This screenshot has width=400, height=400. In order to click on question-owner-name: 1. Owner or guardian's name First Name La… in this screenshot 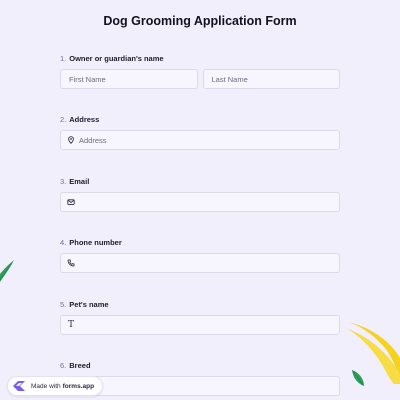, I will do `click(200, 71)`.